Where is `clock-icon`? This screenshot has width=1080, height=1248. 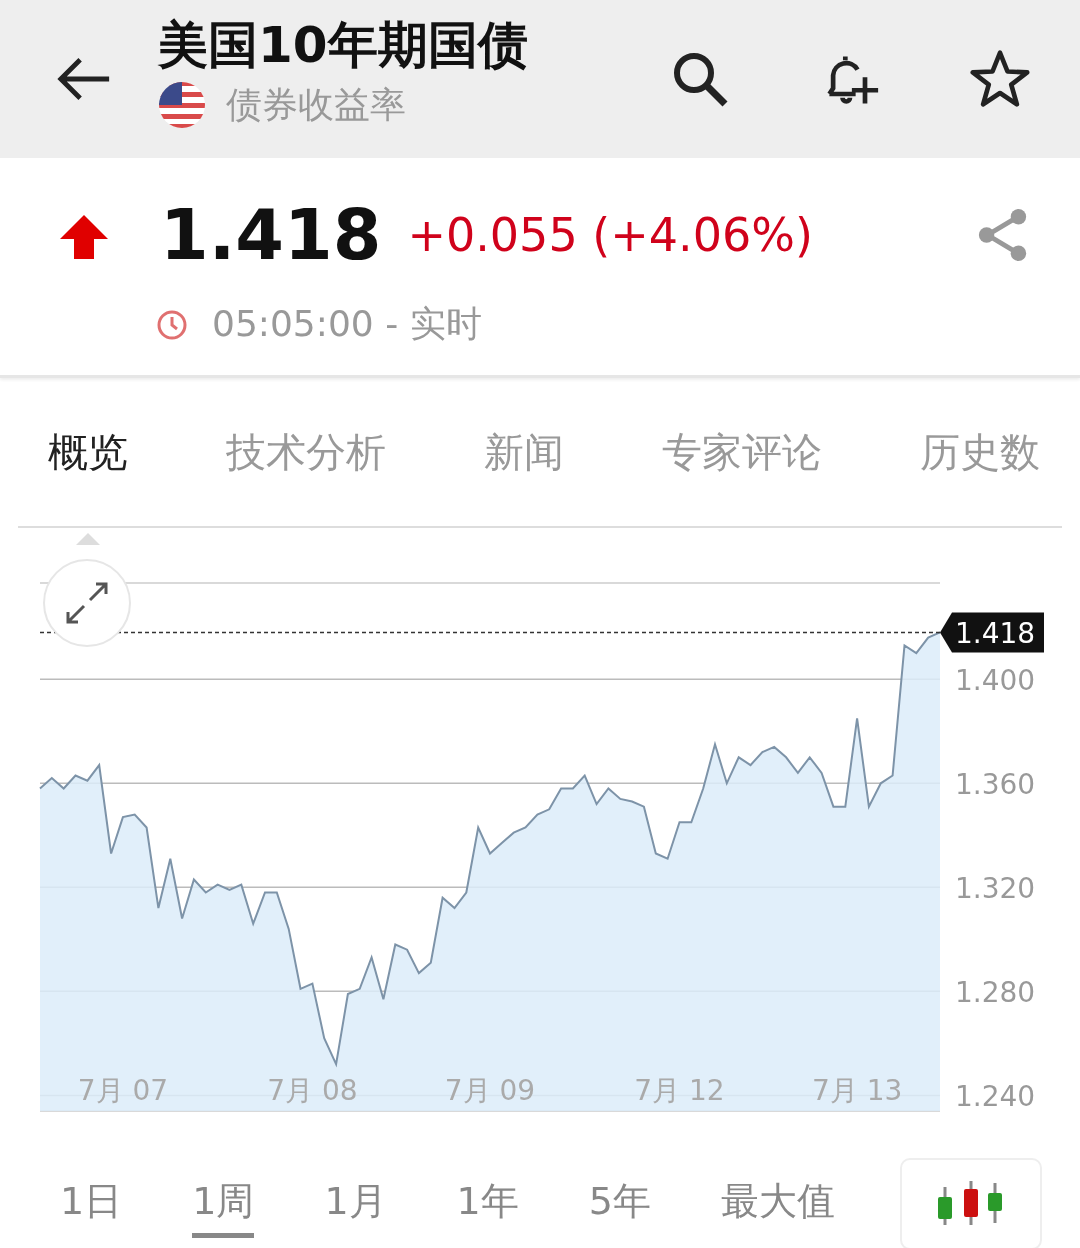 clock-icon is located at coordinates (172, 324).